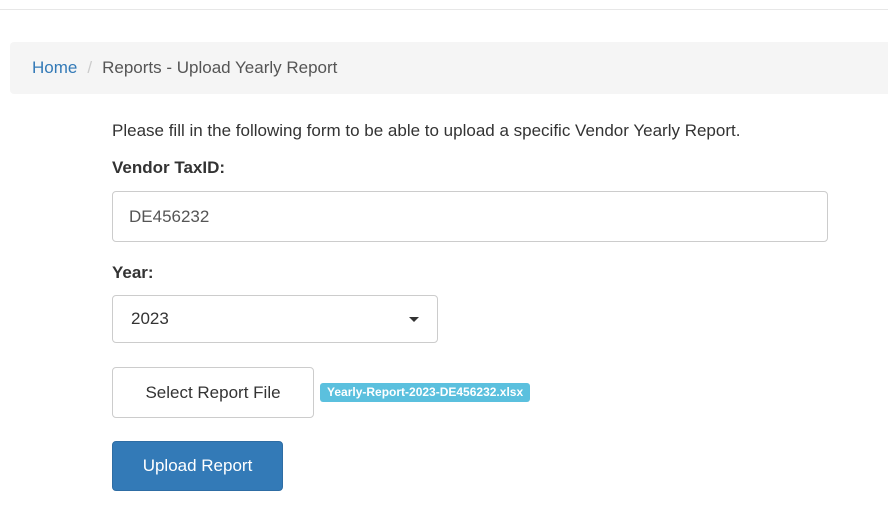  What do you see at coordinates (133, 272) in the screenshot?
I see `year-label: Year:` at bounding box center [133, 272].